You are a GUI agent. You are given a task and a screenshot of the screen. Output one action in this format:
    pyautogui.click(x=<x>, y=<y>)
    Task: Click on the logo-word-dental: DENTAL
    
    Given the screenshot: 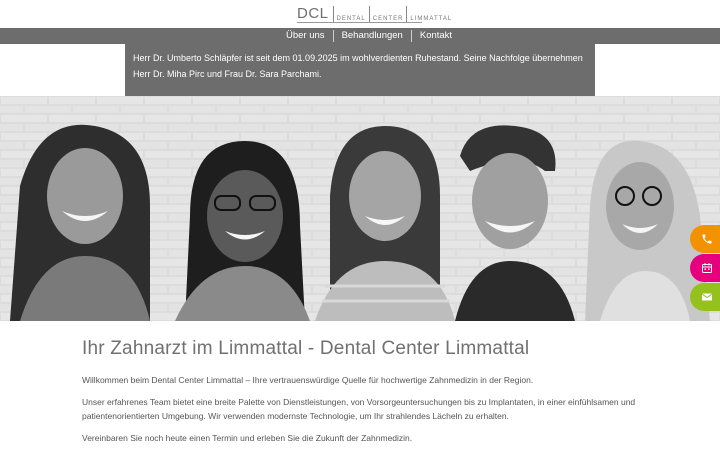 What is the action you would take?
    pyautogui.click(x=352, y=14)
    